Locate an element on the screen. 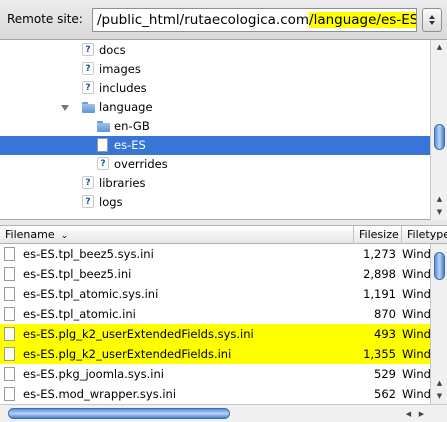 Image resolution: width=447 pixels, height=422 pixels. file-row: es-ES.tpl_beez5.sys.ini 1,273 Wind is located at coordinates (215, 254).